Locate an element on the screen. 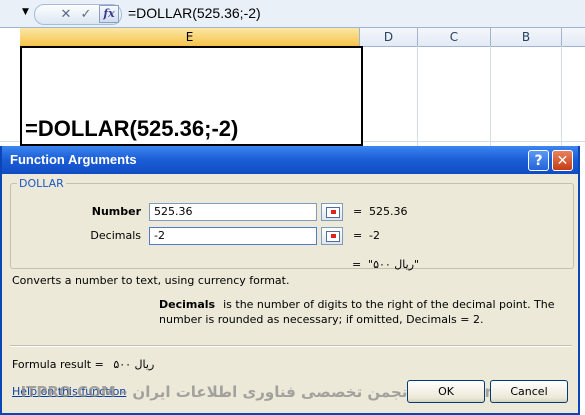 The image size is (585, 415). number-label: Number is located at coordinates (116, 211).